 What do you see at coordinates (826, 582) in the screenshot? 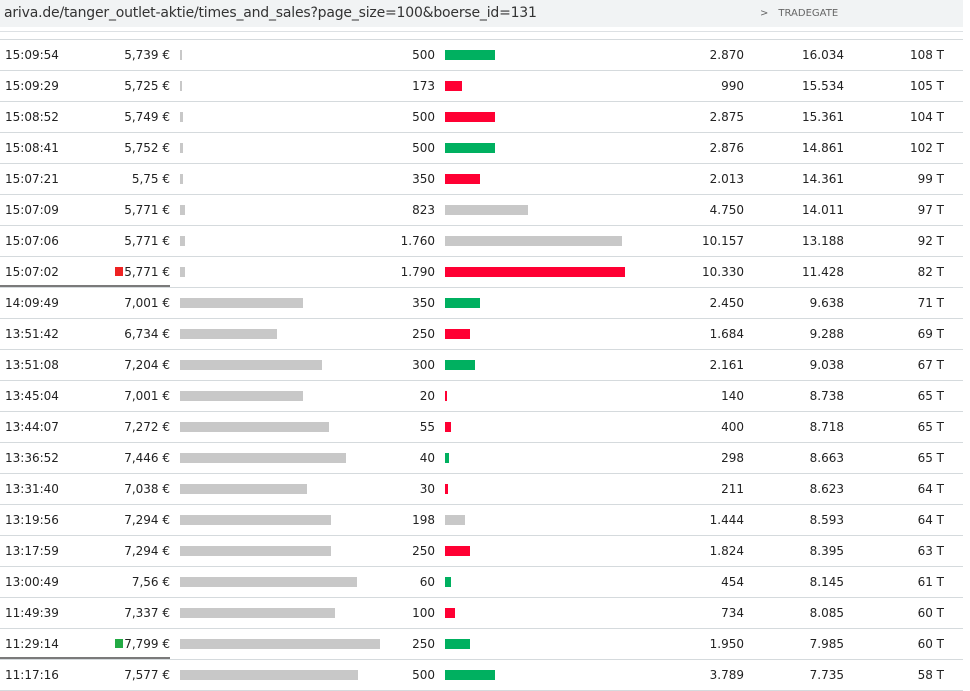
I see `cumulative-volume: 8.145` at bounding box center [826, 582].